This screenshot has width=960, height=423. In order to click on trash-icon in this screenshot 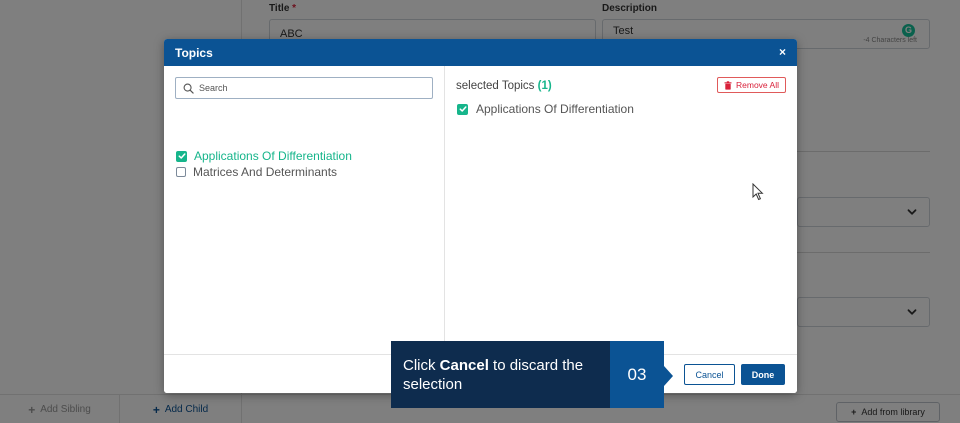, I will do `click(728, 85)`.